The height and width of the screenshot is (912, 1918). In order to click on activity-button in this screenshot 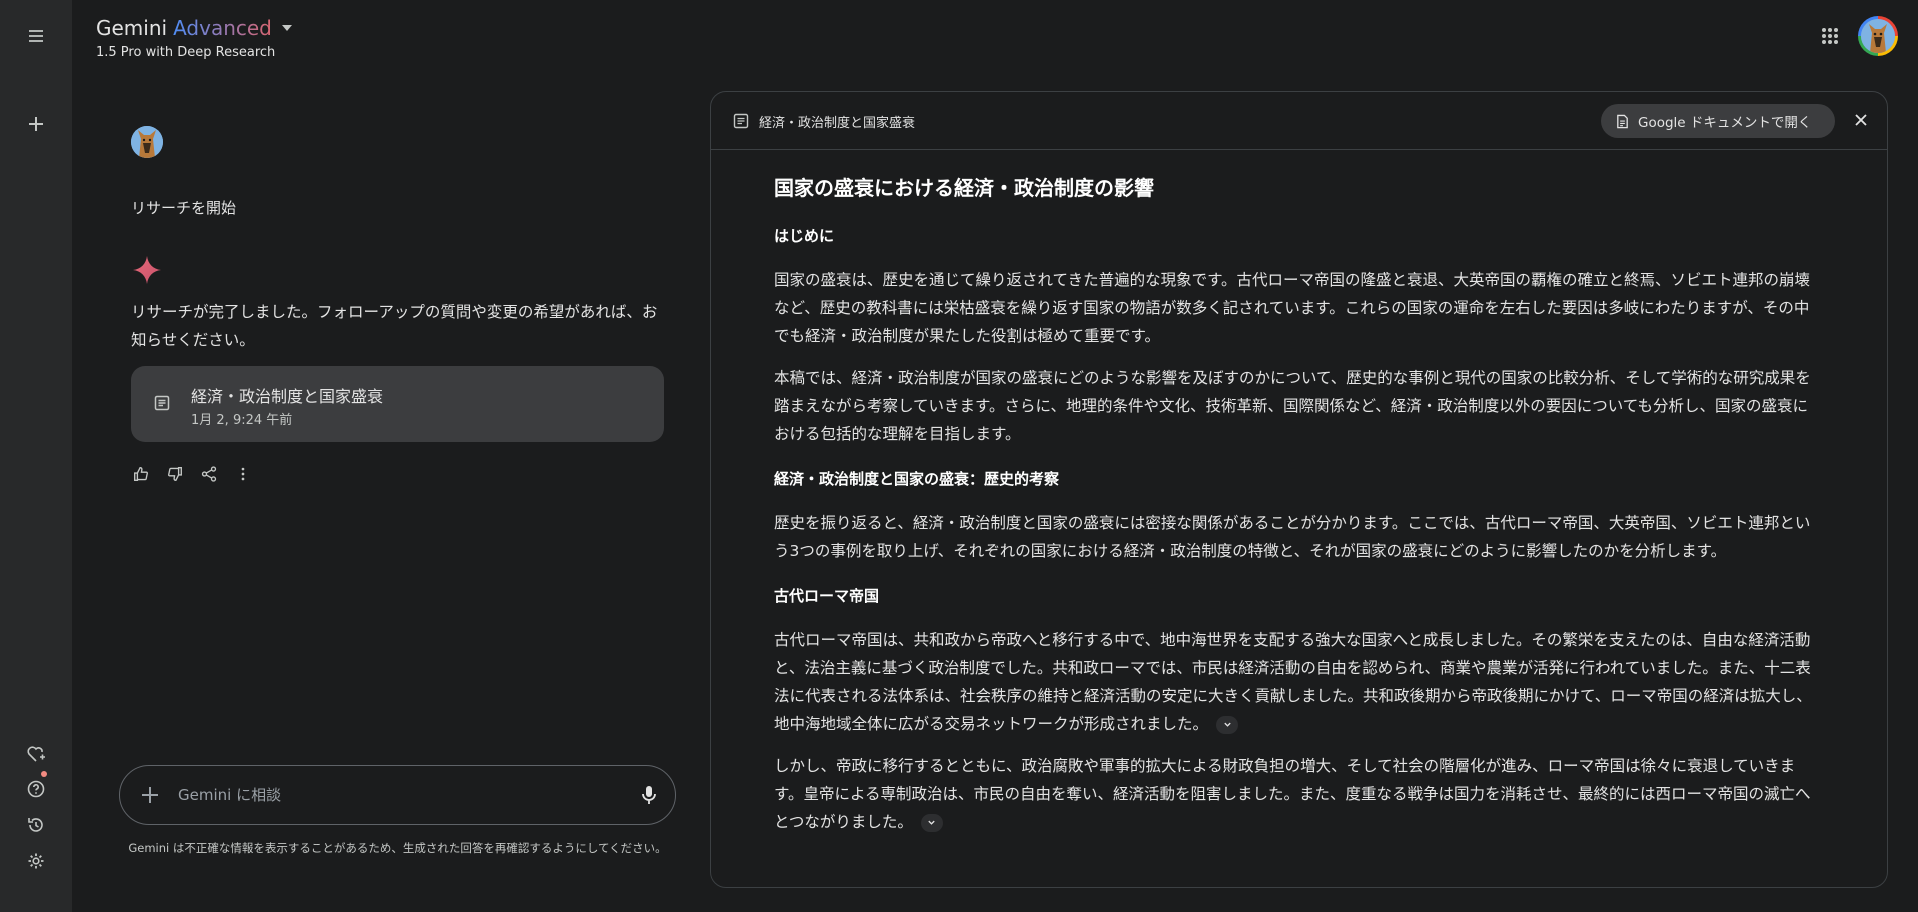, I will do `click(36, 825)`.